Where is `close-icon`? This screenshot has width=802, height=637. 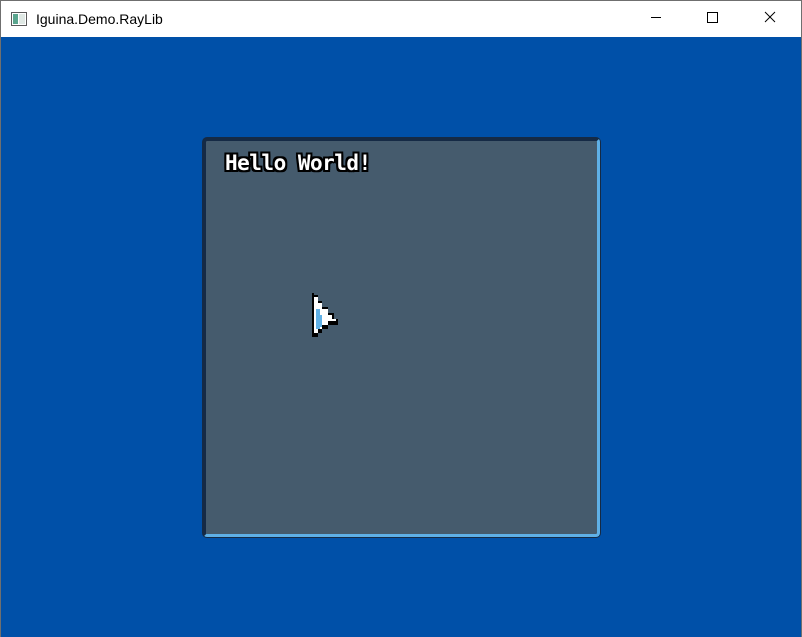
close-icon is located at coordinates (770, 19).